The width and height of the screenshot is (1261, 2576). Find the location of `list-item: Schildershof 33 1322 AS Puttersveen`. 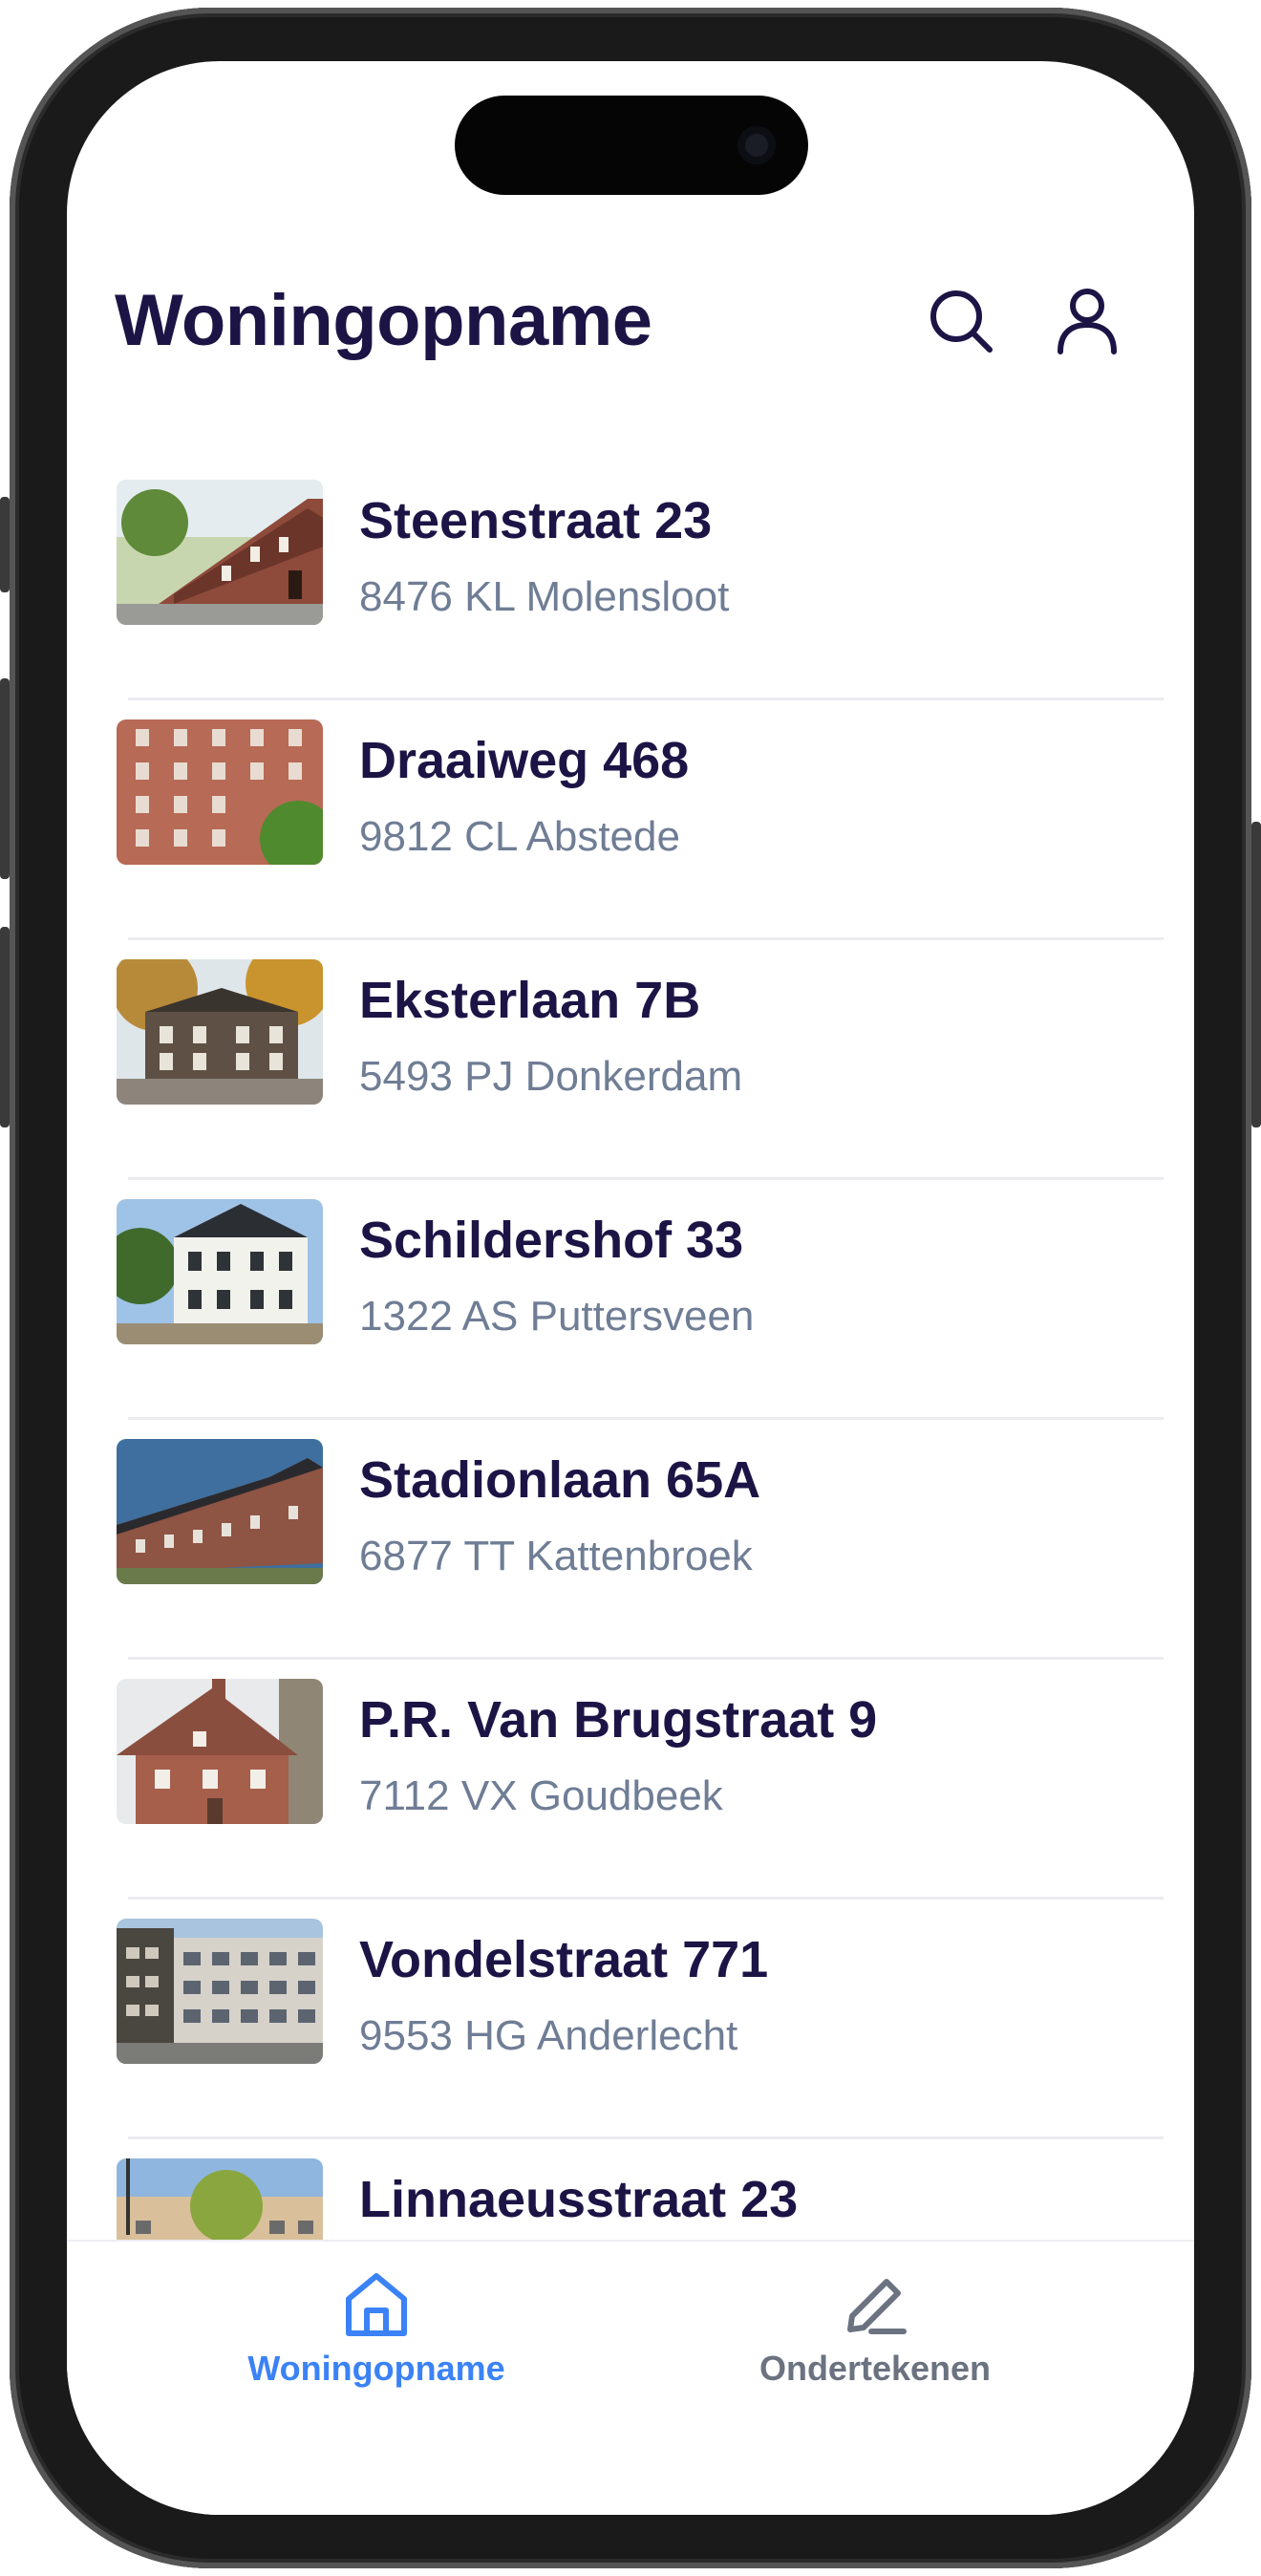

list-item: Schildershof 33 1322 AS Puttersveen is located at coordinates (630, 1300).